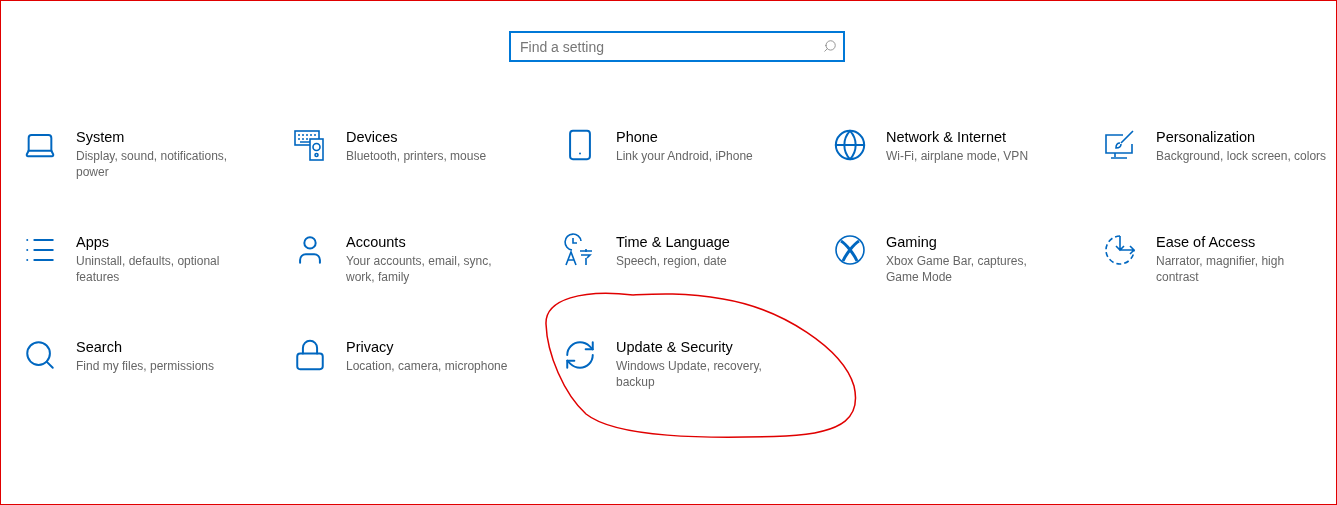 This screenshot has width=1337, height=505. Describe the element at coordinates (310, 355) in the screenshot. I see `lock-icon` at that location.